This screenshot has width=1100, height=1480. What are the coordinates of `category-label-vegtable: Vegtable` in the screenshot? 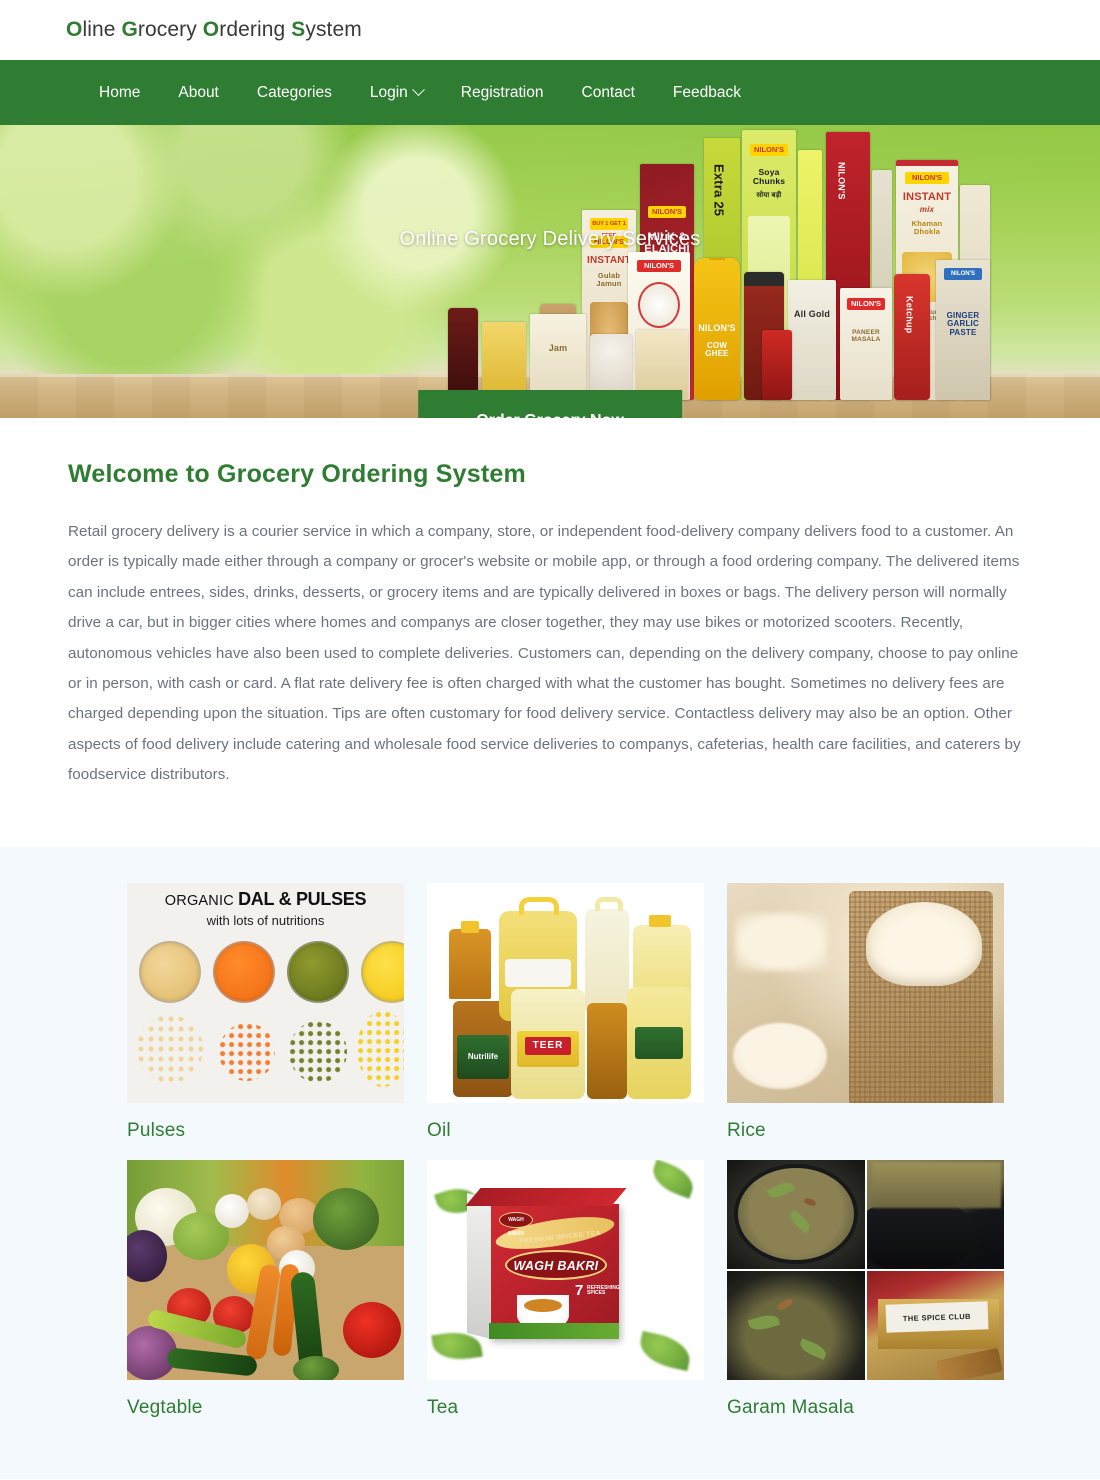 It's located at (165, 1407).